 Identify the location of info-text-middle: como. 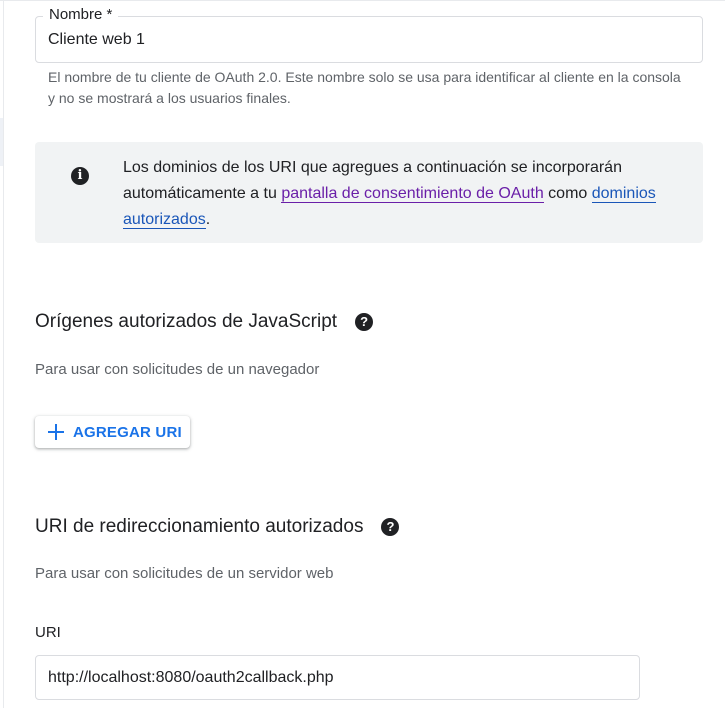
(567, 193).